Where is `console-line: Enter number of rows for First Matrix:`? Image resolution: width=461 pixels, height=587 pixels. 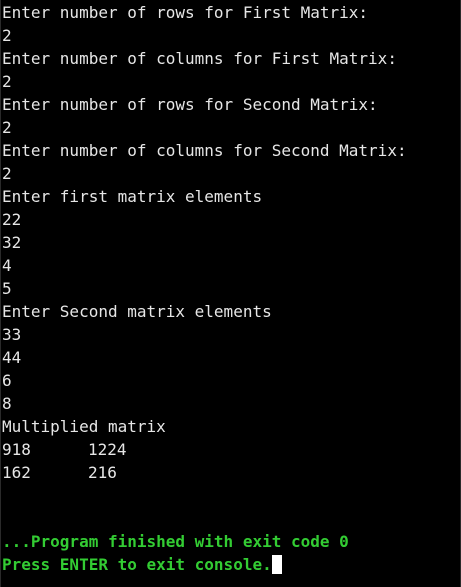
console-line: Enter number of rows for First Matrix: is located at coordinates (185, 12).